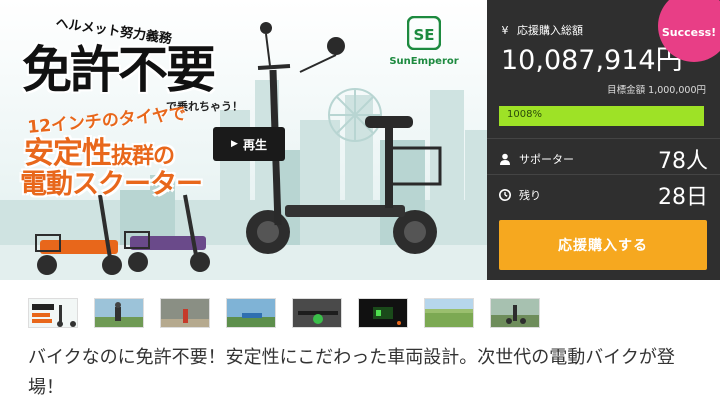 The image size is (720, 401). I want to click on brand-name: SunEmperor, so click(424, 61).